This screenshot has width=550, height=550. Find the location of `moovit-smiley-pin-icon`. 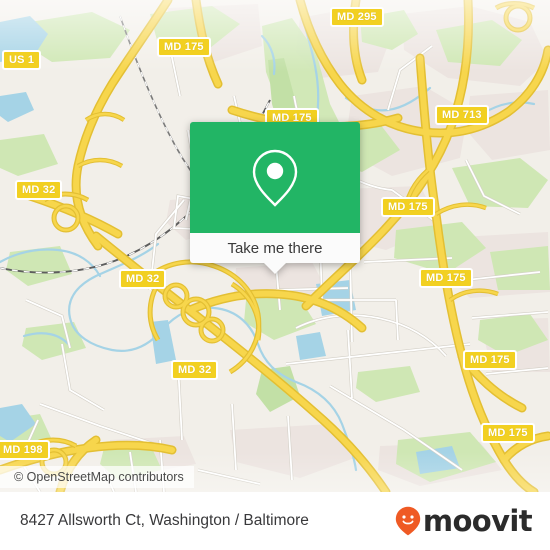

moovit-smiley-pin-icon is located at coordinates (408, 521).